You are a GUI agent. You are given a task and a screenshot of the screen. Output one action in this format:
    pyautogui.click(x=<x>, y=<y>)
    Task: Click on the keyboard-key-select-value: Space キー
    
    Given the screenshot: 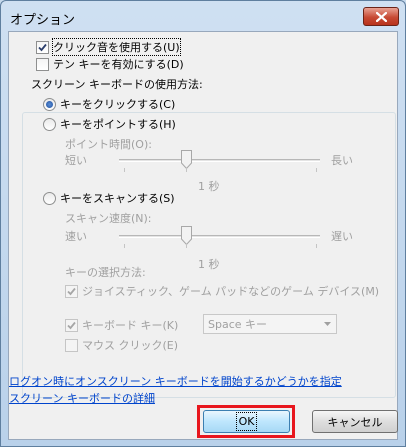 What is the action you would take?
    pyautogui.click(x=238, y=324)
    